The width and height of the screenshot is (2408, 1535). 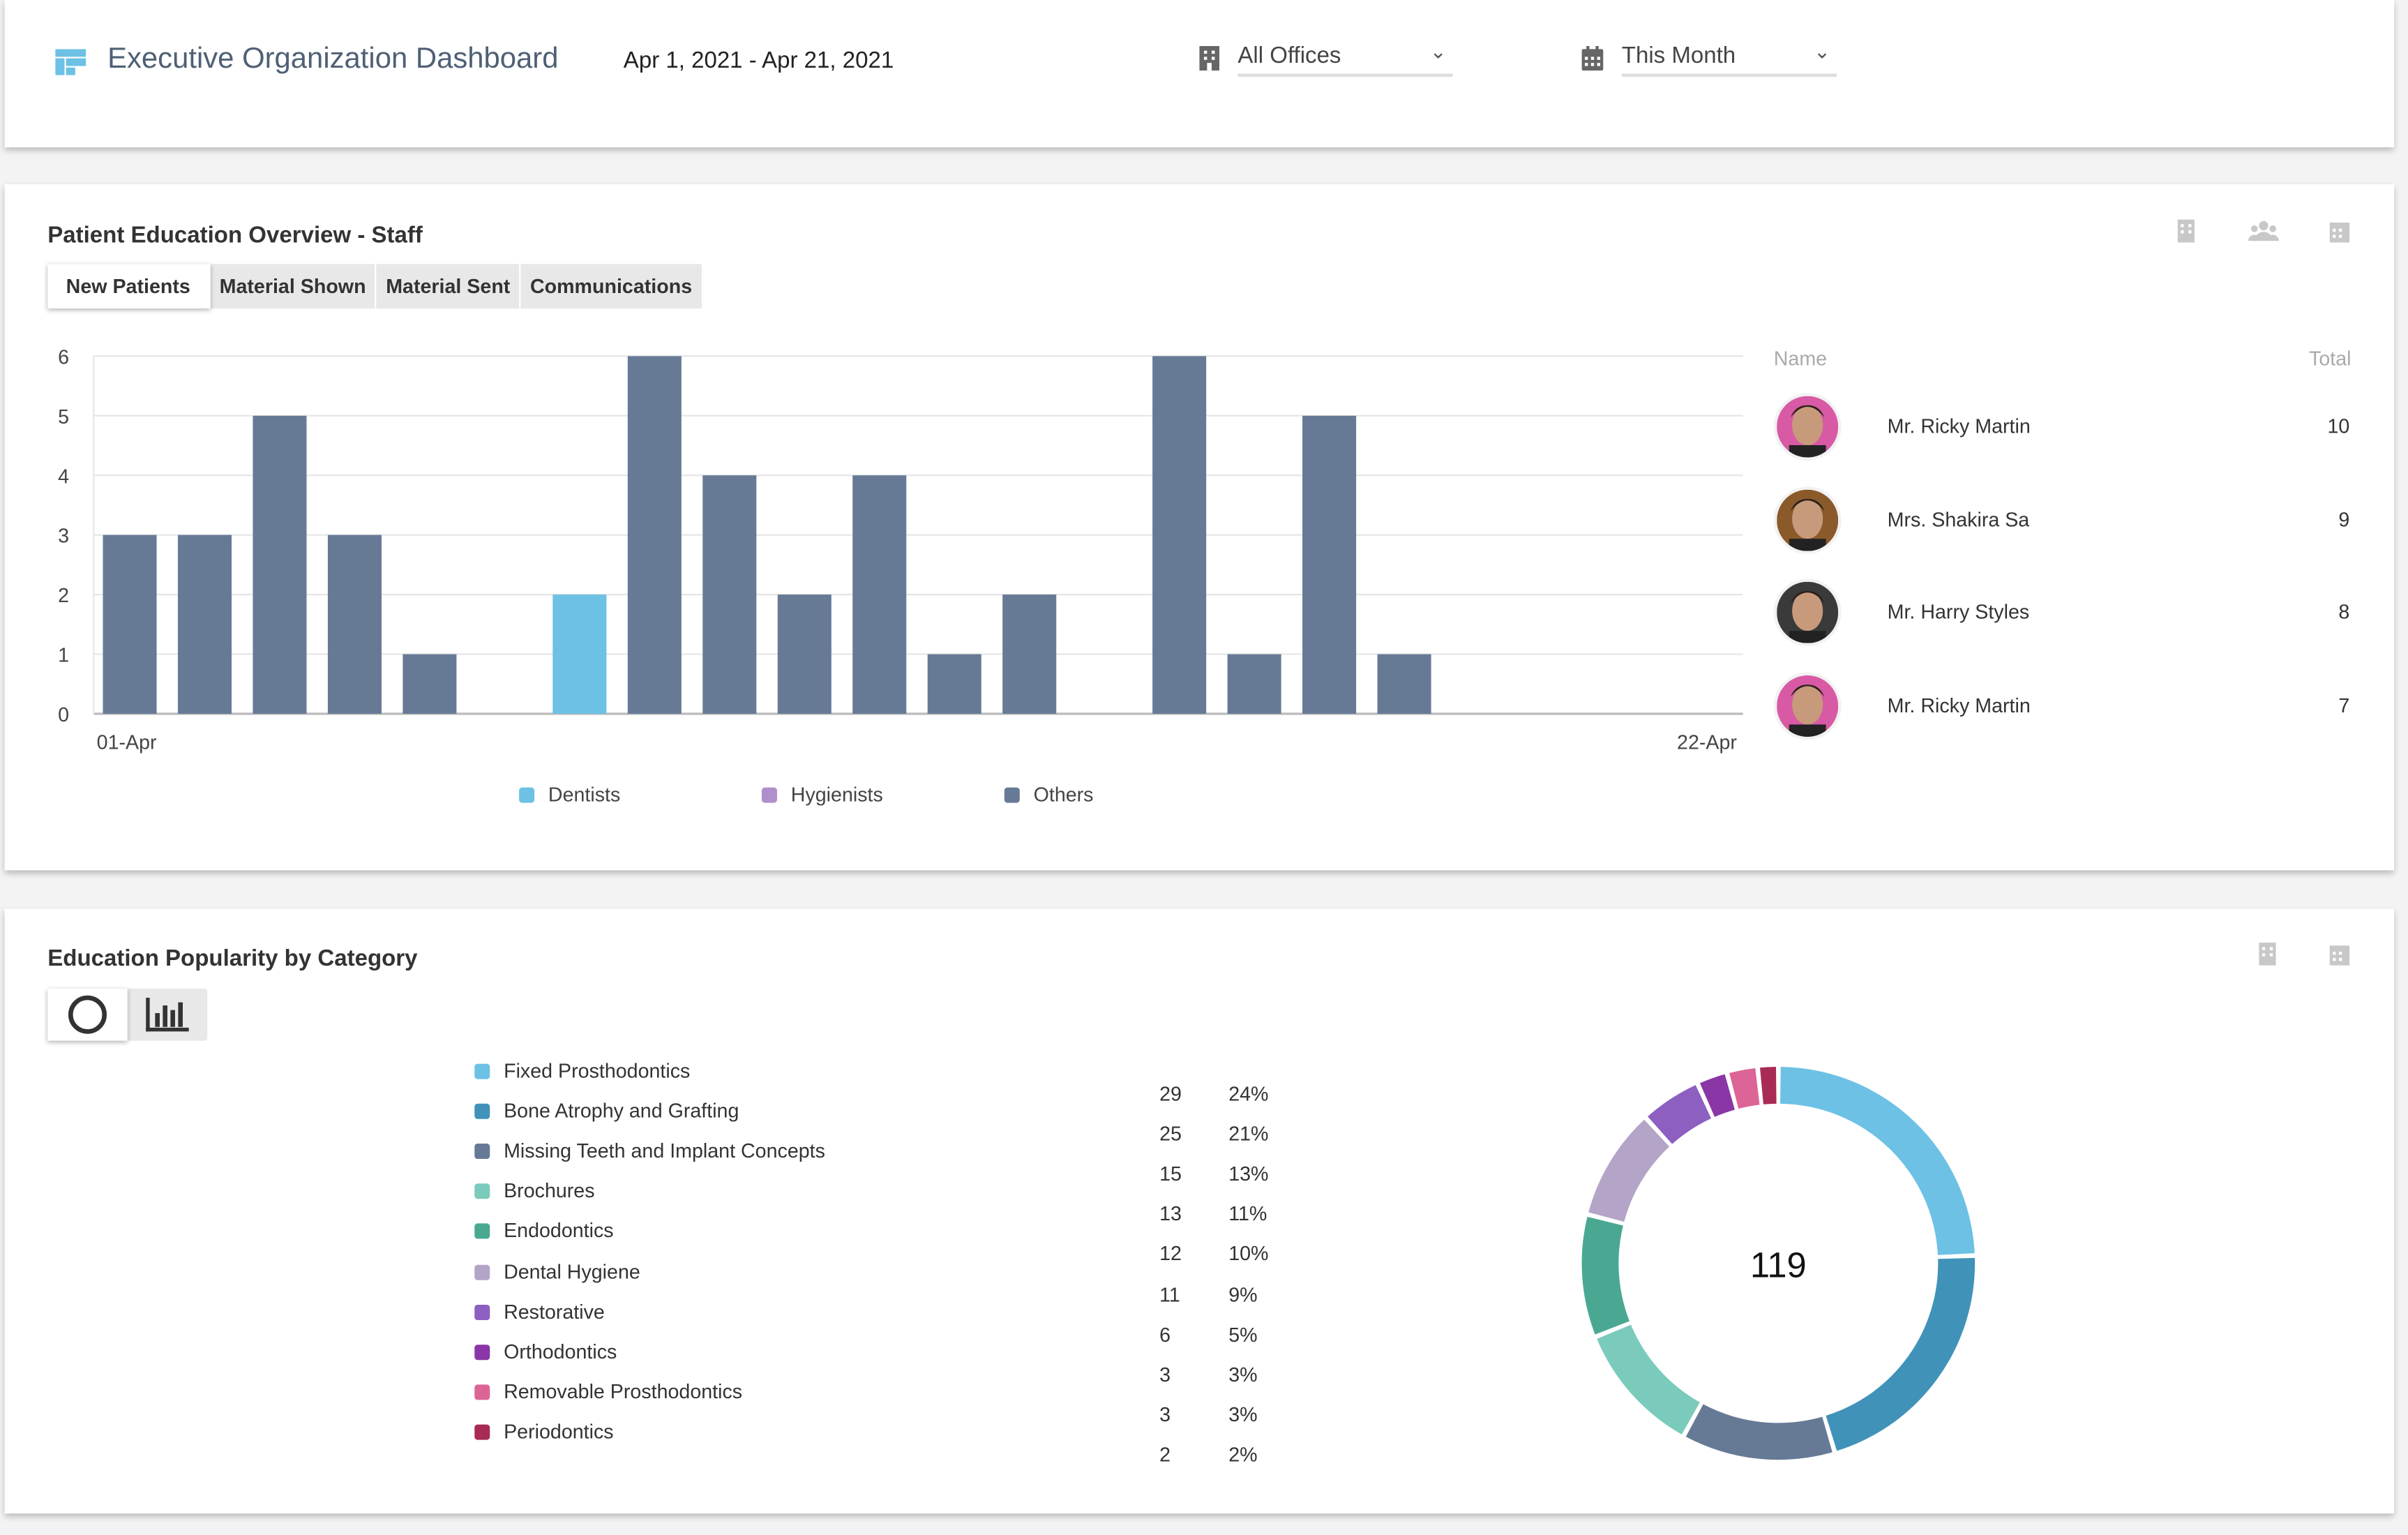 What do you see at coordinates (665, 1150) in the screenshot?
I see `category-label: Missing Teeth and Implant Concepts` at bounding box center [665, 1150].